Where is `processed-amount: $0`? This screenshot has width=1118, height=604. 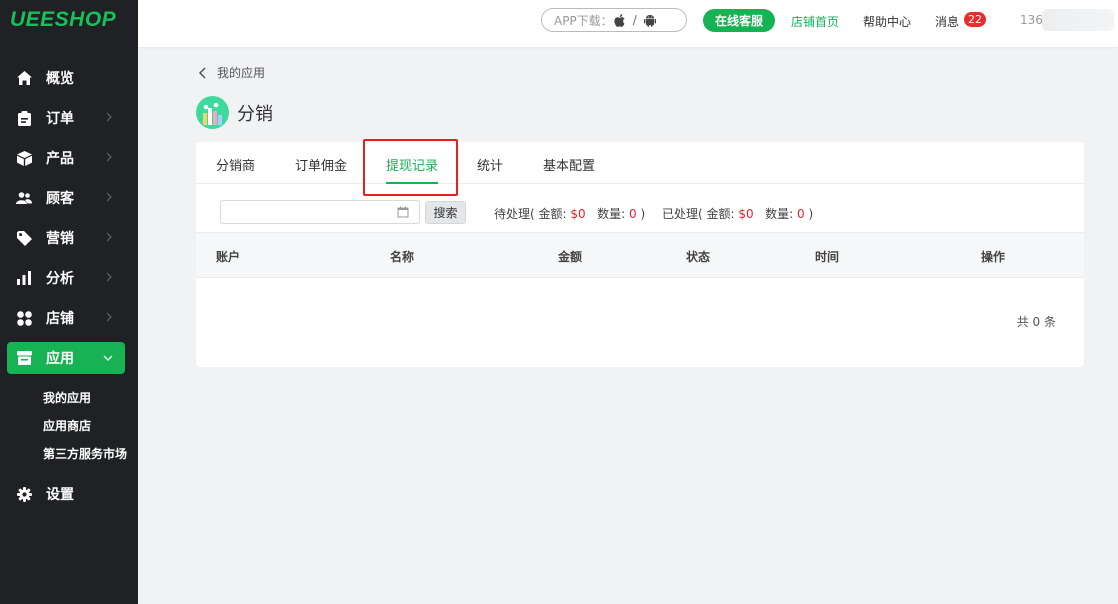
processed-amount: $0 is located at coordinates (746, 214).